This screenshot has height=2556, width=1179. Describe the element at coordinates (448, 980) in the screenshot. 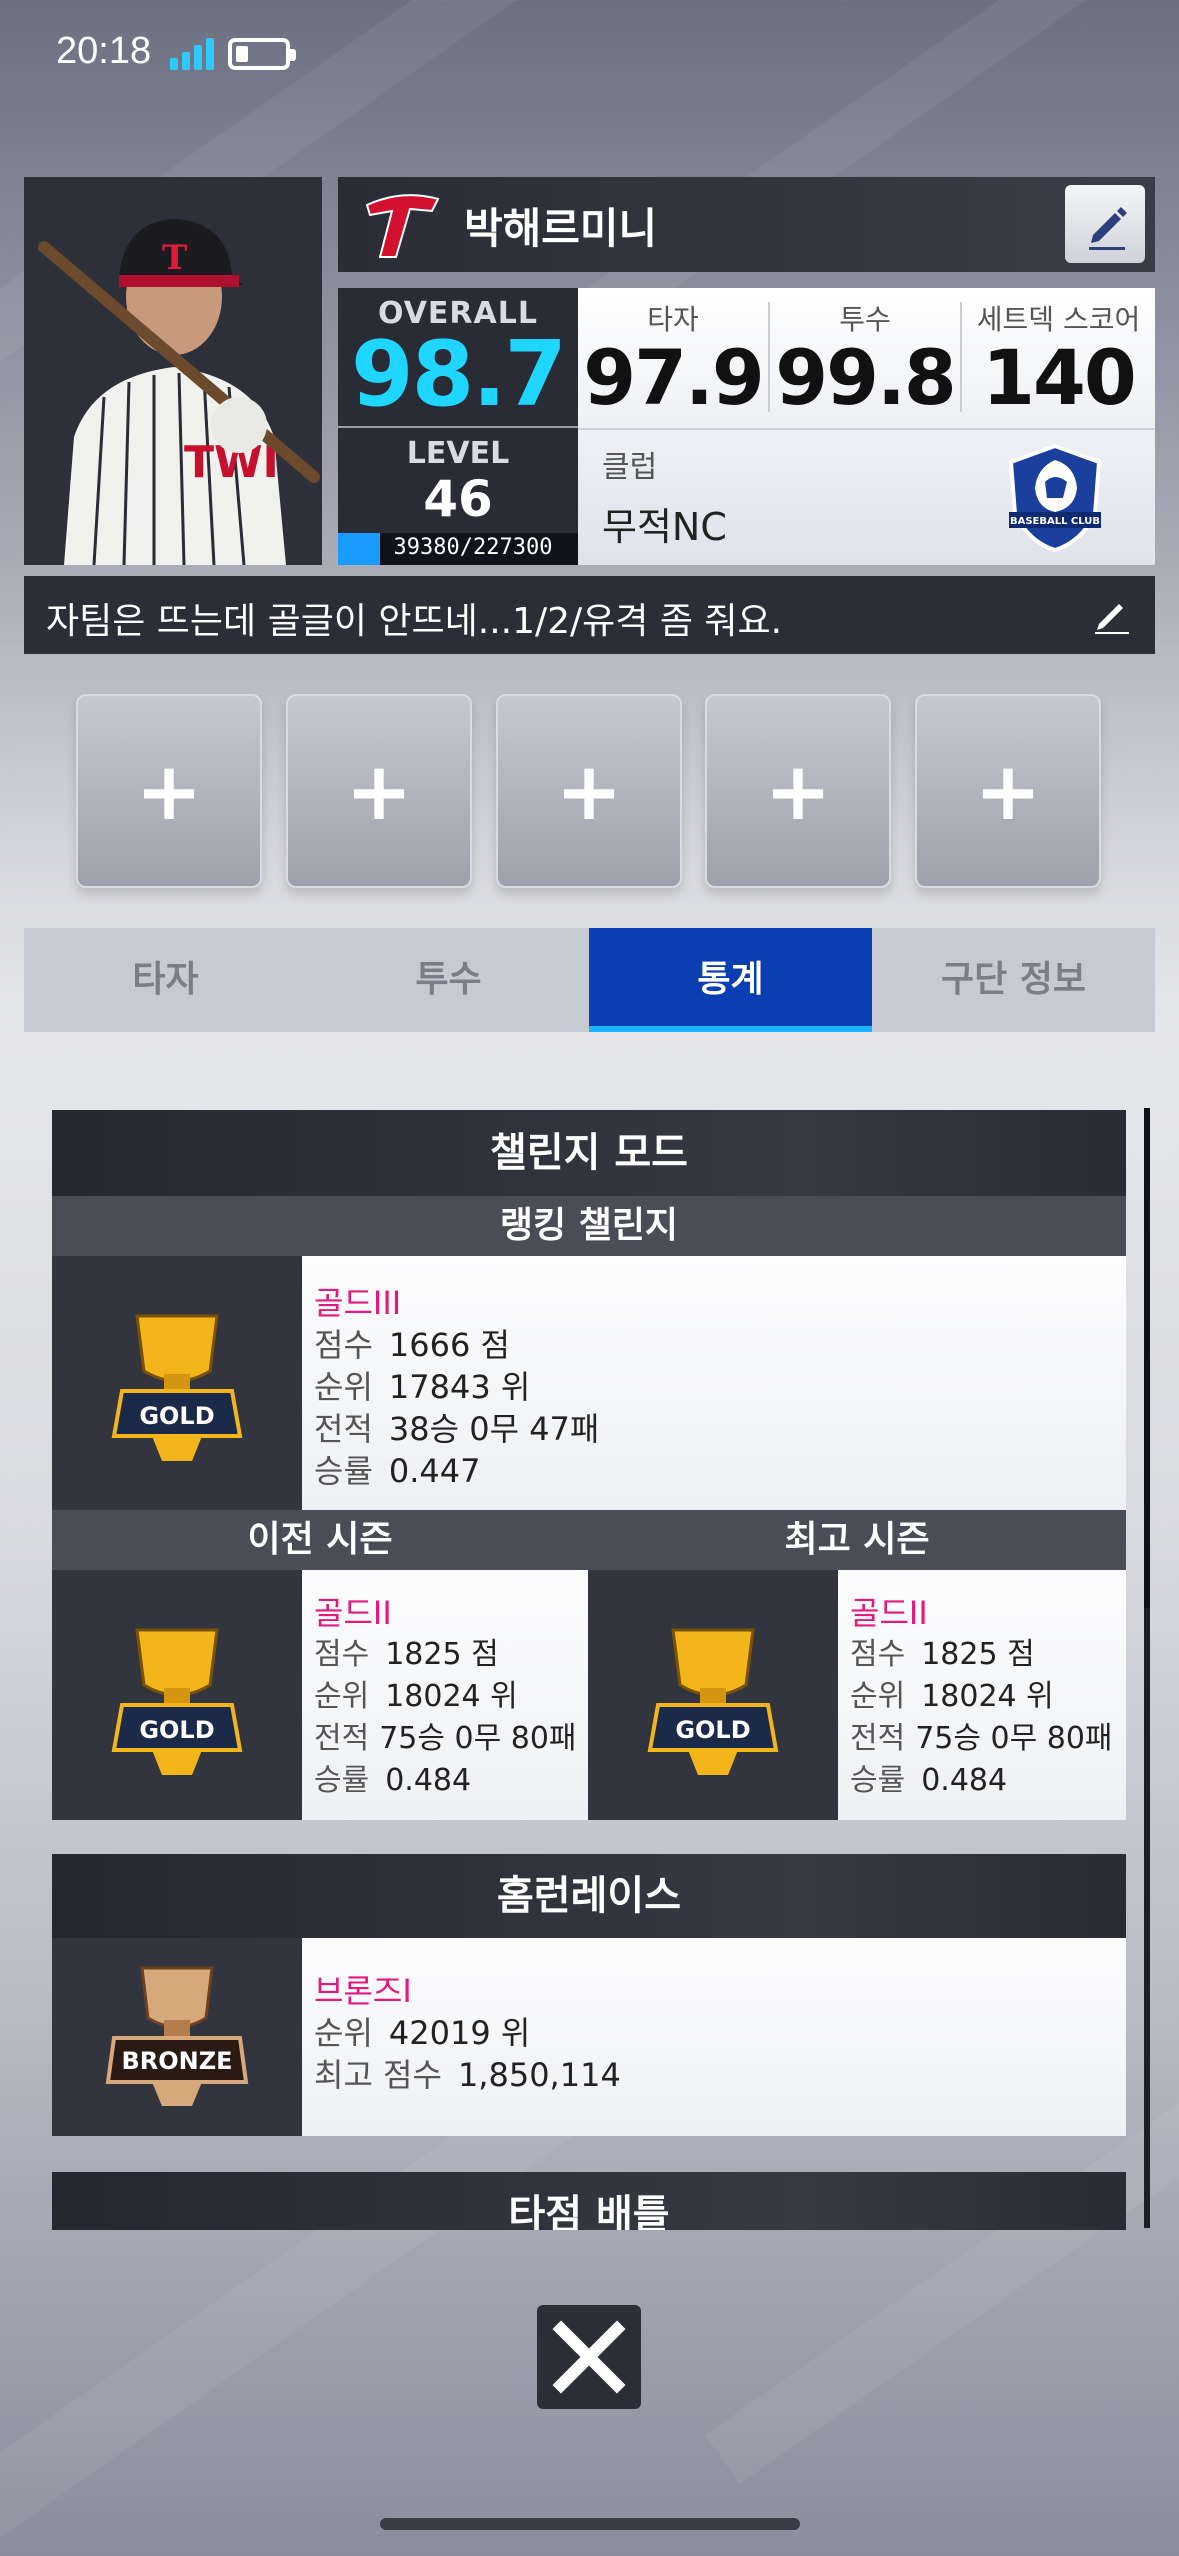

I see `tab-pitcher: 투수` at that location.